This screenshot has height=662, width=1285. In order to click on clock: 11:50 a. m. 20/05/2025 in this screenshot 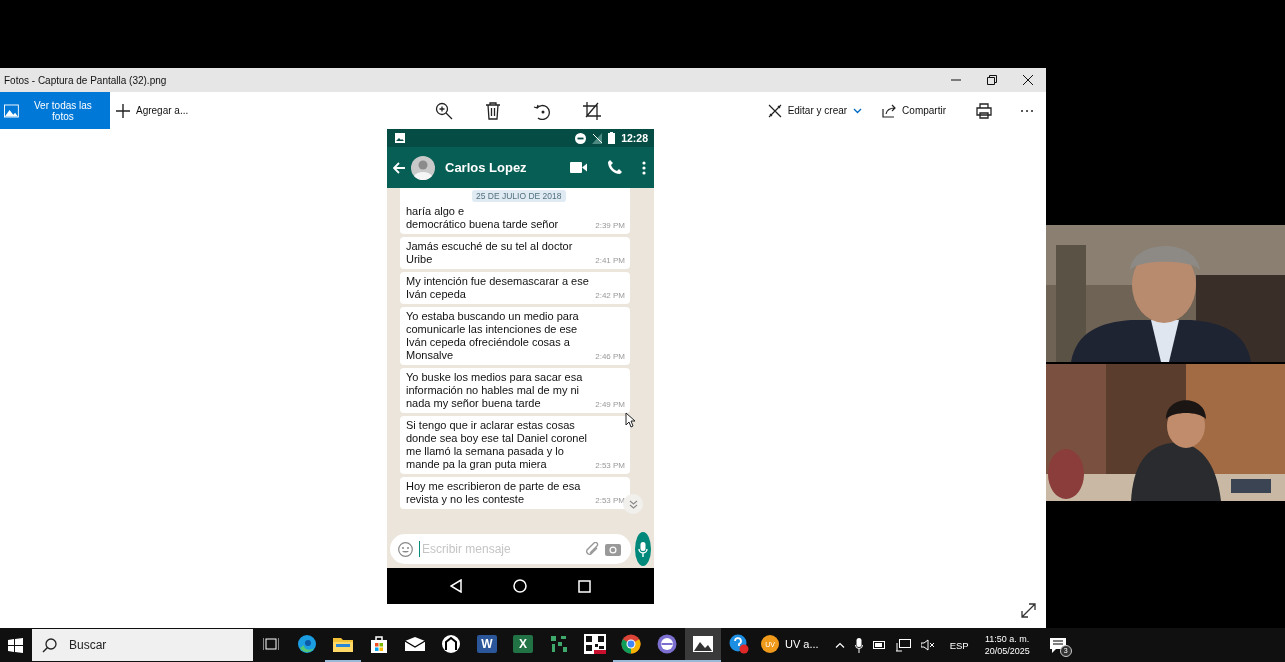, I will do `click(1007, 645)`.